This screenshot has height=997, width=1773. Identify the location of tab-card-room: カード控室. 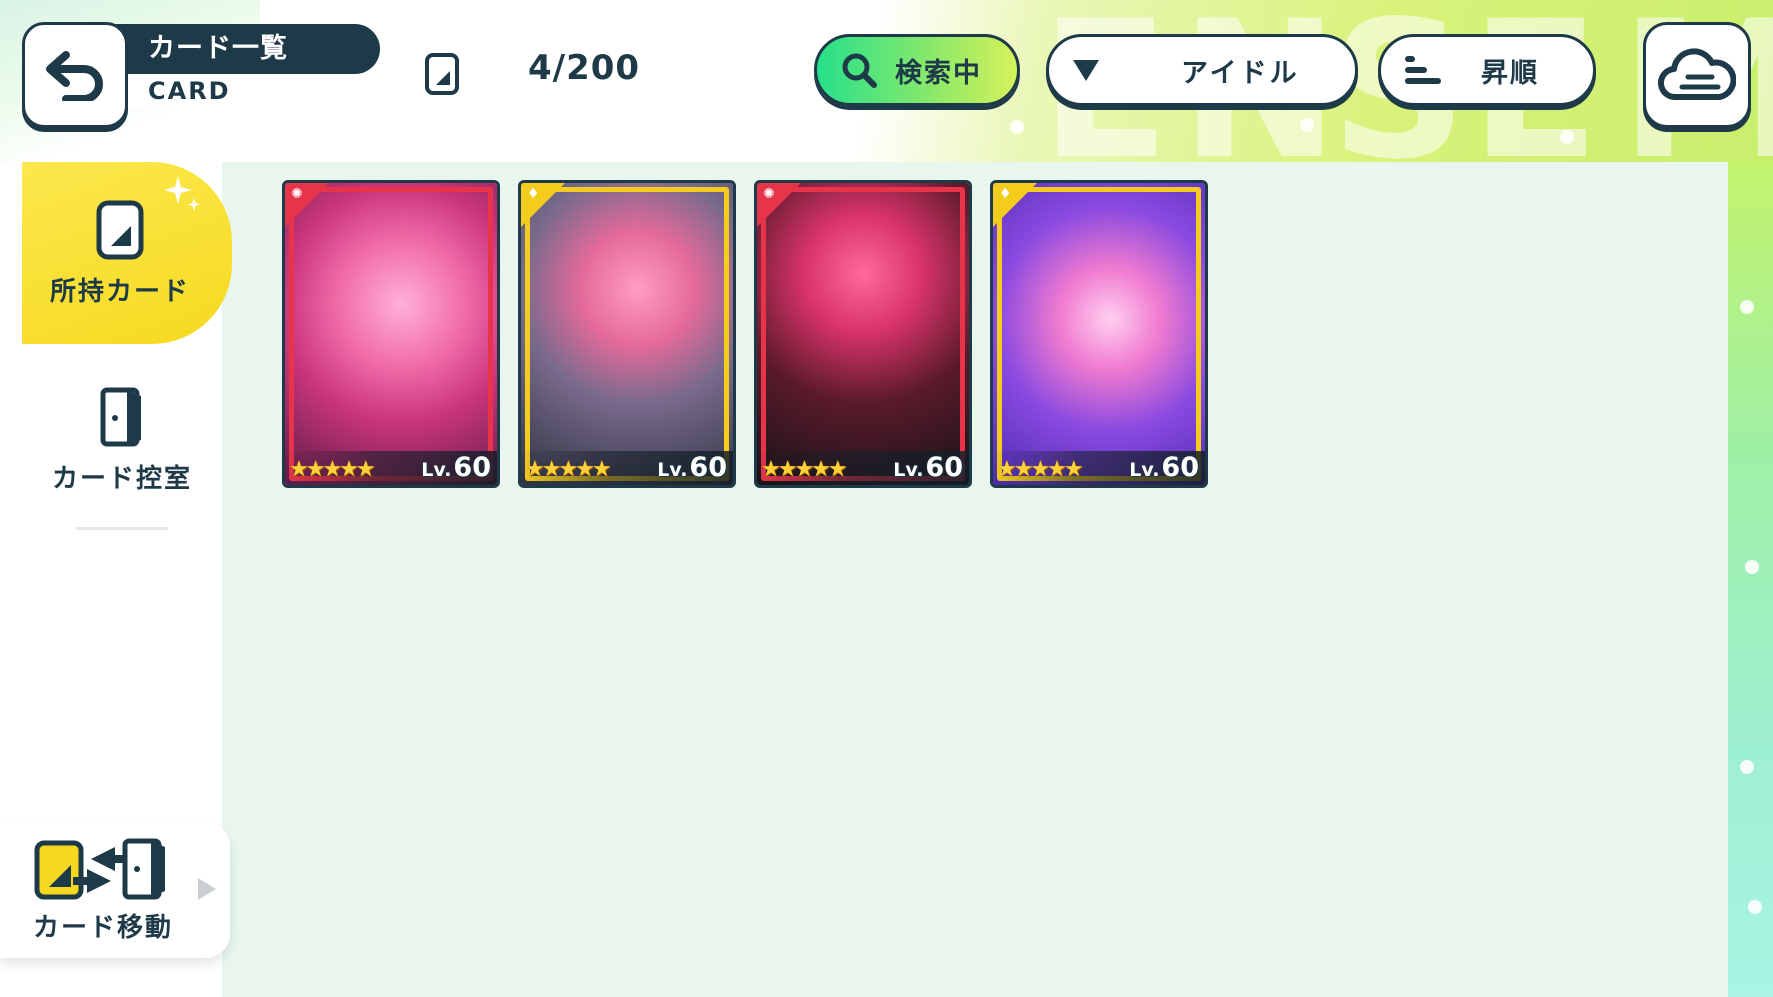
(122, 440).